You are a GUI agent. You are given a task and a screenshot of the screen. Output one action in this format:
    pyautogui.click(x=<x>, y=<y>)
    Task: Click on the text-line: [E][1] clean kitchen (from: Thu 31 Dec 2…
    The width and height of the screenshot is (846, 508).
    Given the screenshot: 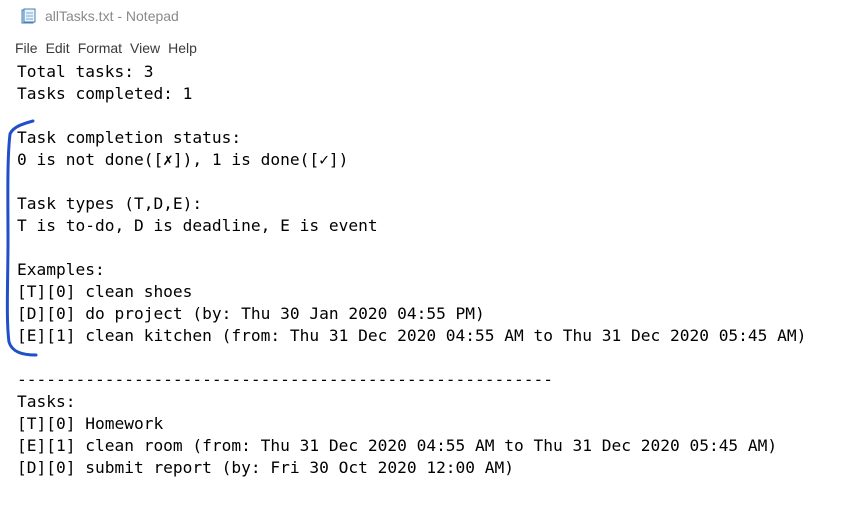 What is the action you would take?
    pyautogui.click(x=412, y=335)
    